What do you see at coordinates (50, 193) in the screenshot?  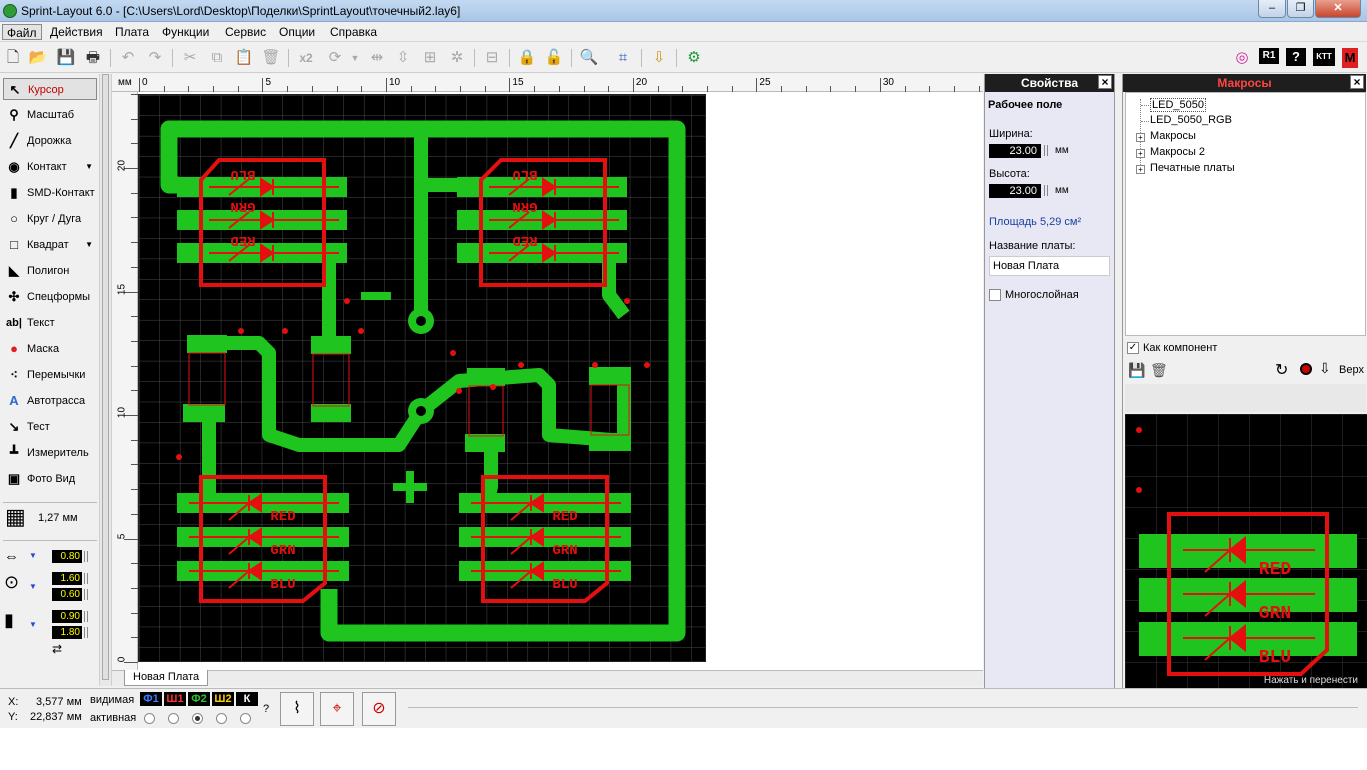 I see `tool-smd-pad: ▮ SMD-Контакт` at bounding box center [50, 193].